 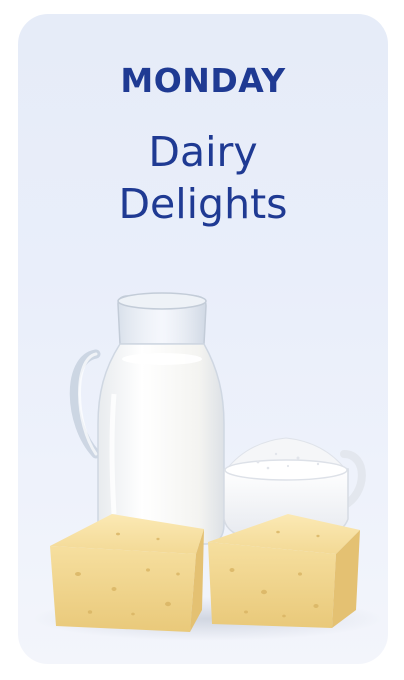 I want to click on cheese-block-icon, so click(x=127, y=573).